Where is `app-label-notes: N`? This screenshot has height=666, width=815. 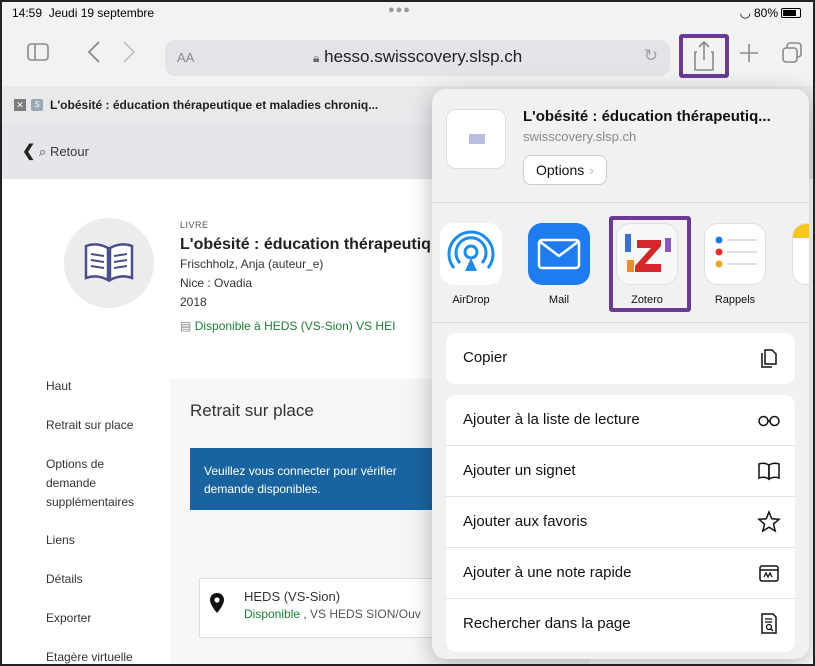 app-label-notes: N is located at coordinates (798, 300).